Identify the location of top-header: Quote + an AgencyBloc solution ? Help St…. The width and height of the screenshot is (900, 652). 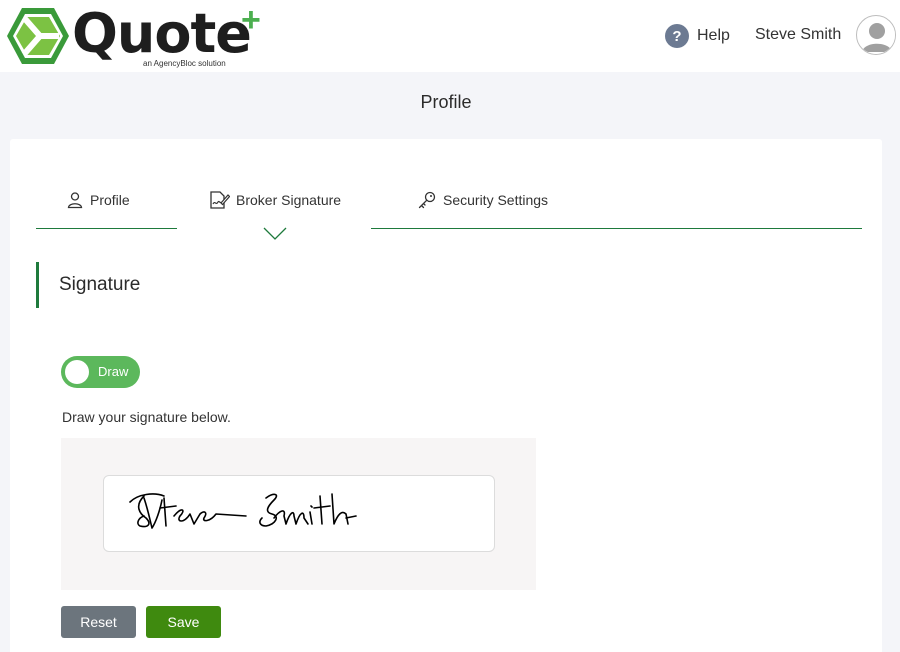
(450, 36).